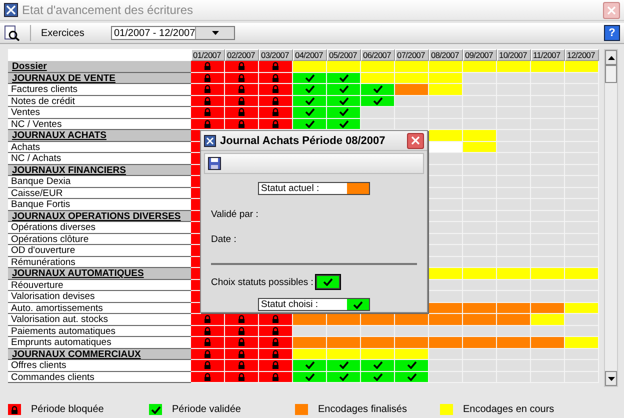  Describe the element at coordinates (99, 342) in the screenshot. I see `journal-label: Emprunts automatiques` at that location.